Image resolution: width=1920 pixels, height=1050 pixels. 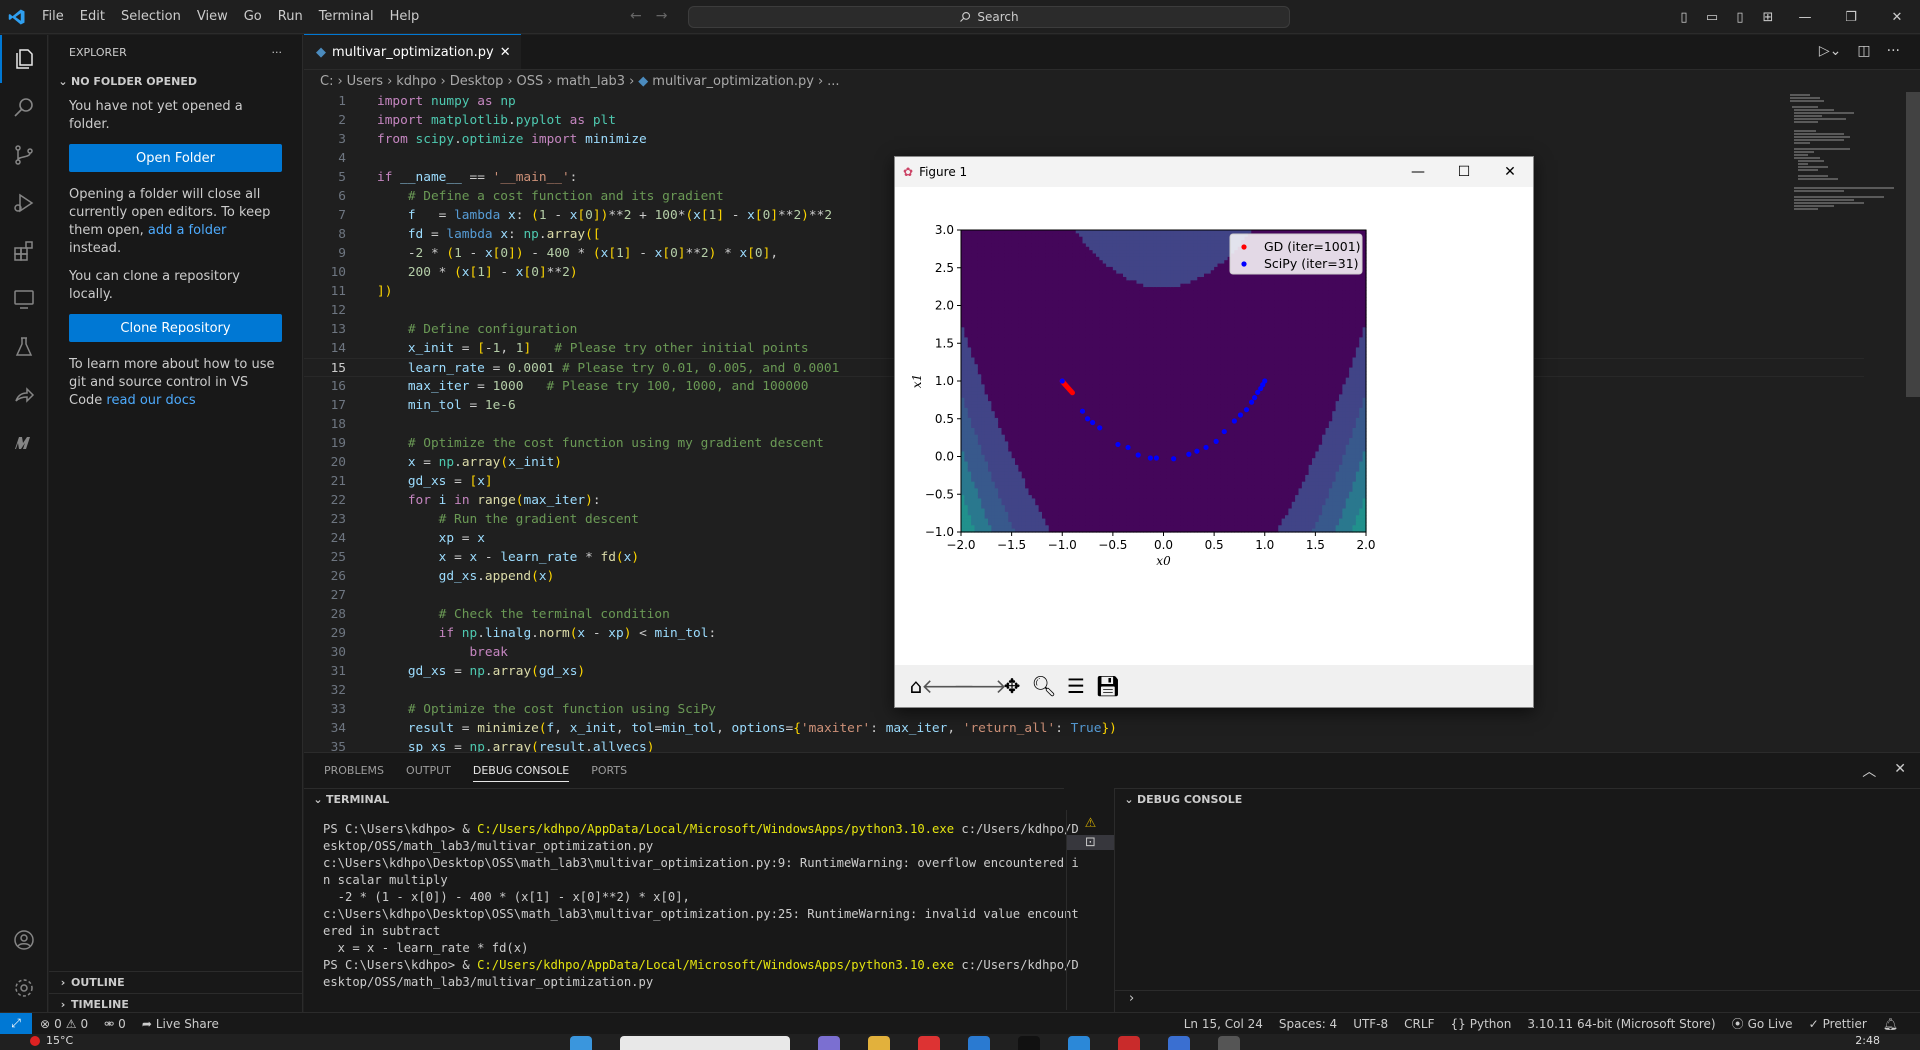 I want to click on split-editor-icon: ◫, so click(x=1863, y=51).